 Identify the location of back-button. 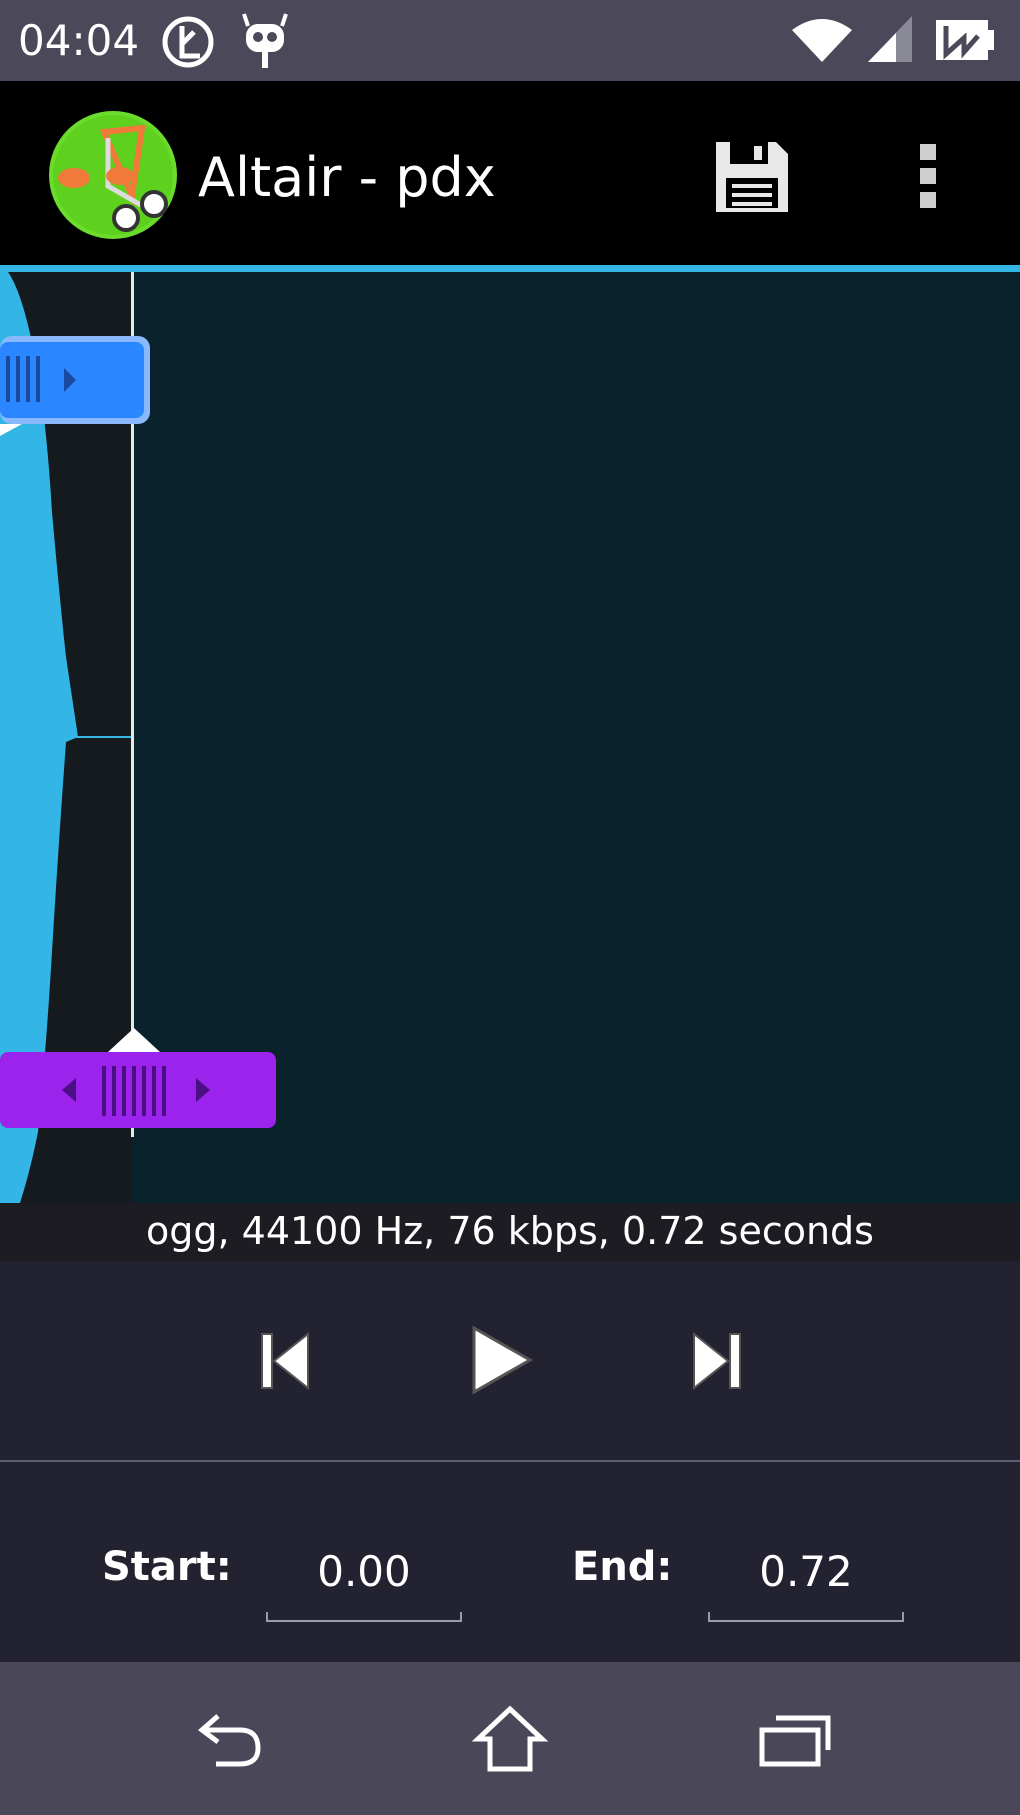
(228, 1740).